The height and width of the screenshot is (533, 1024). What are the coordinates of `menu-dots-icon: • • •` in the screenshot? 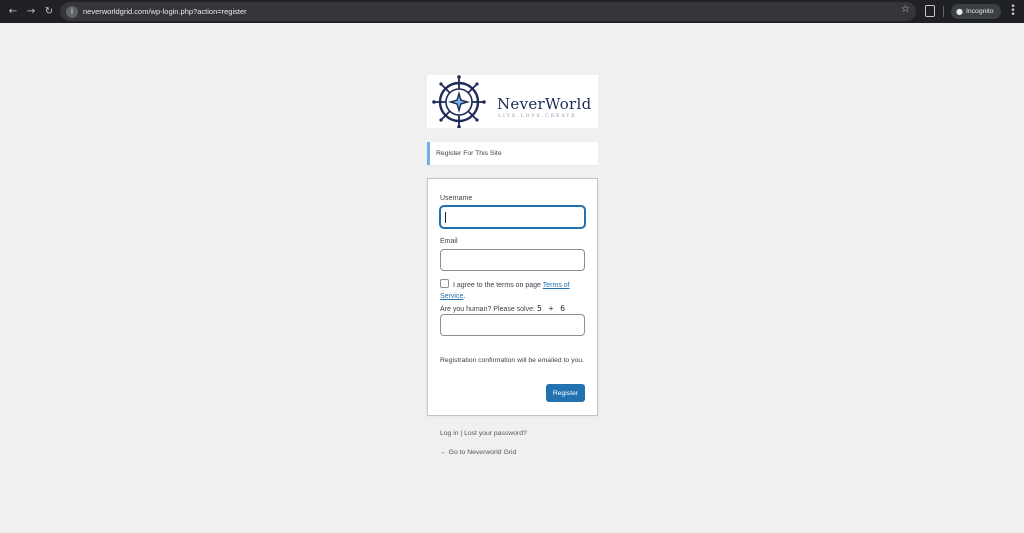 It's located at (1013, 11).